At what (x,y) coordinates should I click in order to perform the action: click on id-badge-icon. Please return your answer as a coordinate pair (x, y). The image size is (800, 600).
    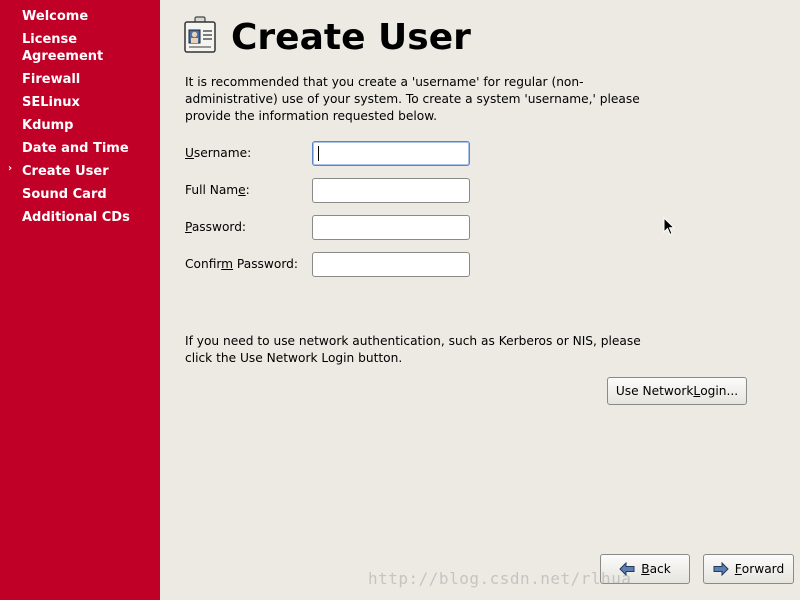
    Looking at the image, I should click on (200, 34).